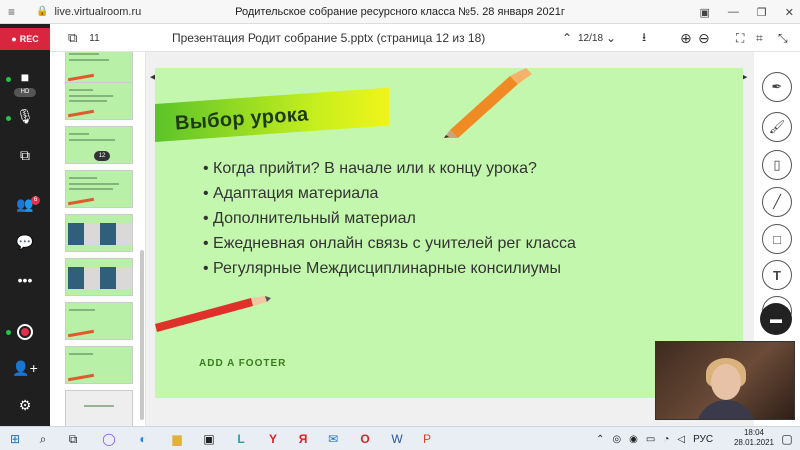  Describe the element at coordinates (686, 38) in the screenshot. I see `zoom-in-button: ⊕` at that location.